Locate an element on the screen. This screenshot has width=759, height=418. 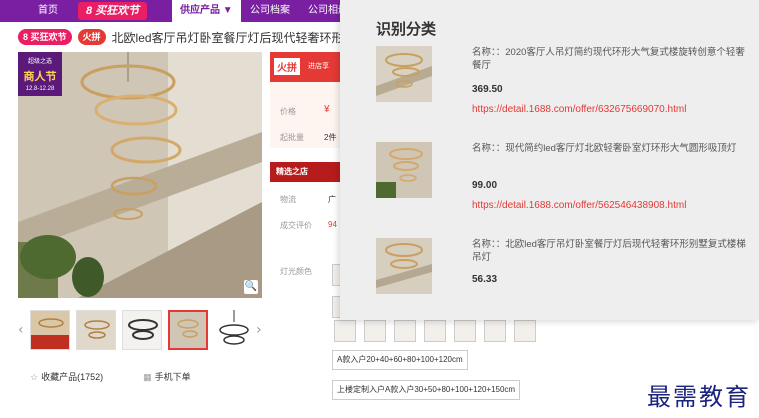
flash-sale-text: 进店享 is located at coordinates (318, 66).